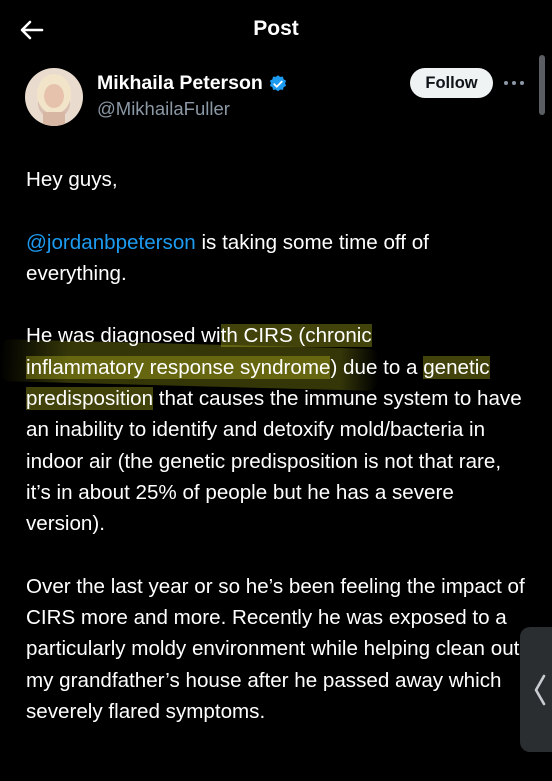  I want to click on name-line: Mikhaila Peterson, so click(192, 83).